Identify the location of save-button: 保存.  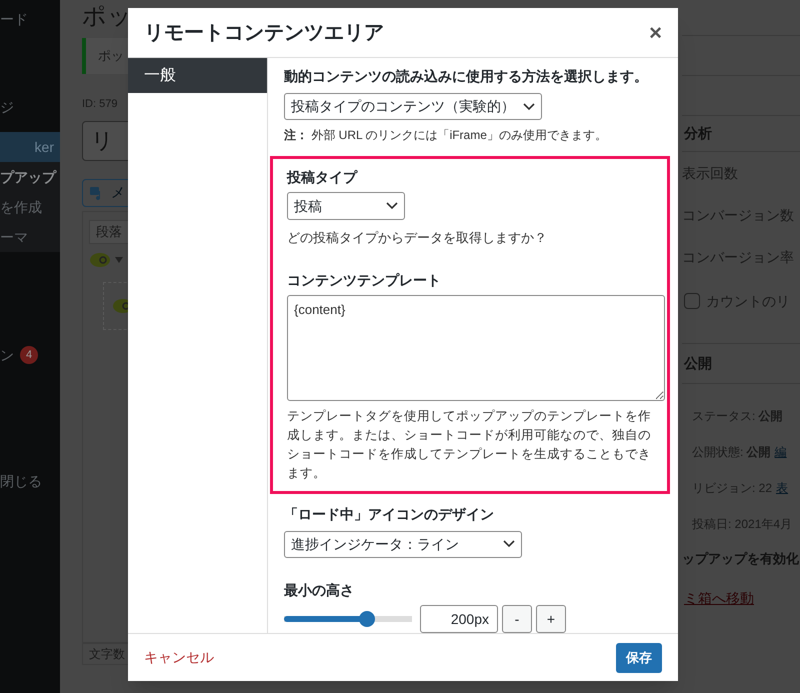
(639, 657).